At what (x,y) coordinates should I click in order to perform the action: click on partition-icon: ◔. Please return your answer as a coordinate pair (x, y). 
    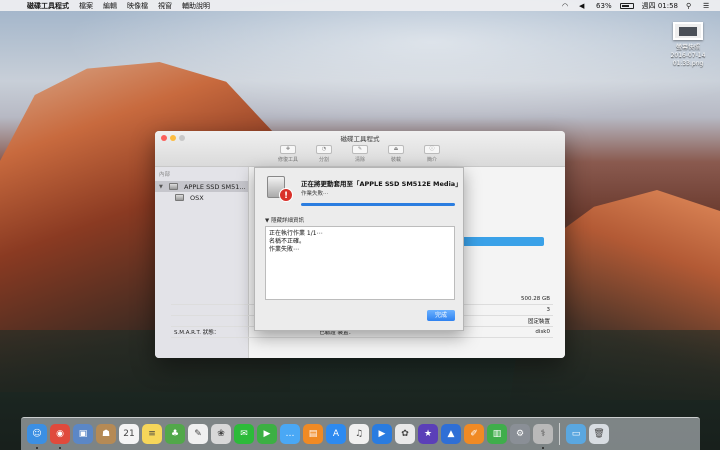
    Looking at the image, I should click on (324, 149).